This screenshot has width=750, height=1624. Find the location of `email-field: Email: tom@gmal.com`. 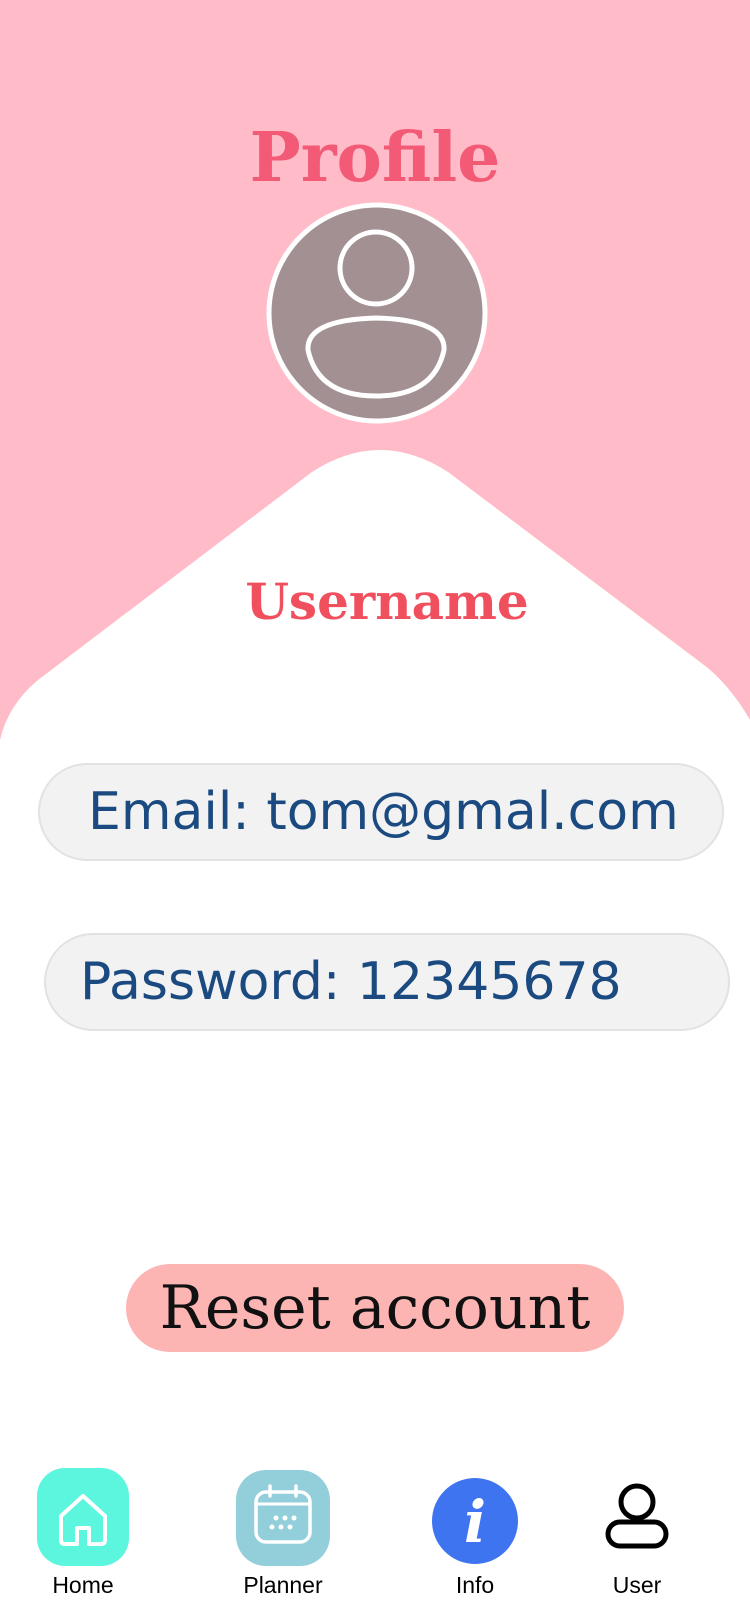

email-field: Email: tom@gmal.com is located at coordinates (381, 812).